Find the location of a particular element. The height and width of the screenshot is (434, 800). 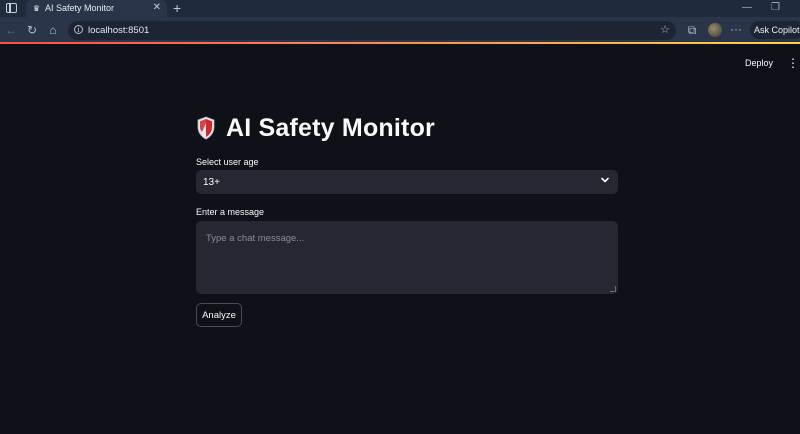

streamlit-decoration-bar is located at coordinates (400, 43).